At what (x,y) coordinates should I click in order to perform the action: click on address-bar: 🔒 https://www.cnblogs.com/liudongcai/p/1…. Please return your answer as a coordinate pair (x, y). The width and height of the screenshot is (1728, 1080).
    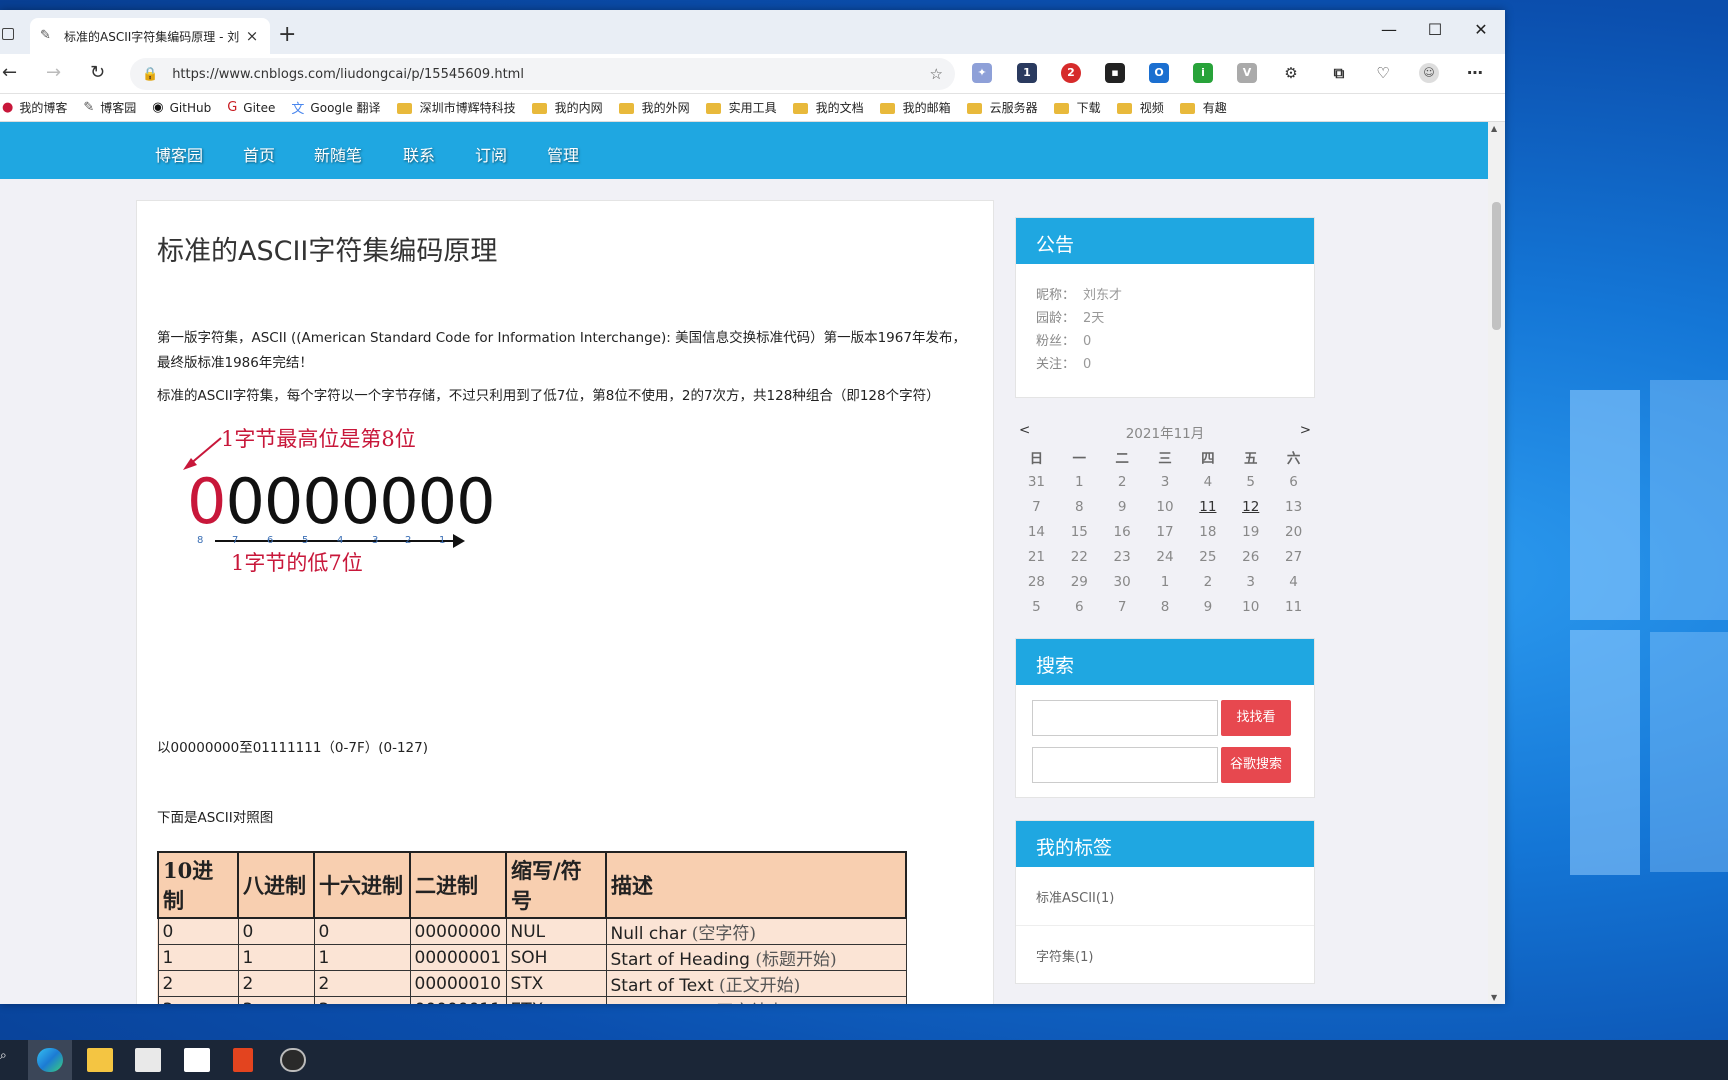
    Looking at the image, I should click on (542, 74).